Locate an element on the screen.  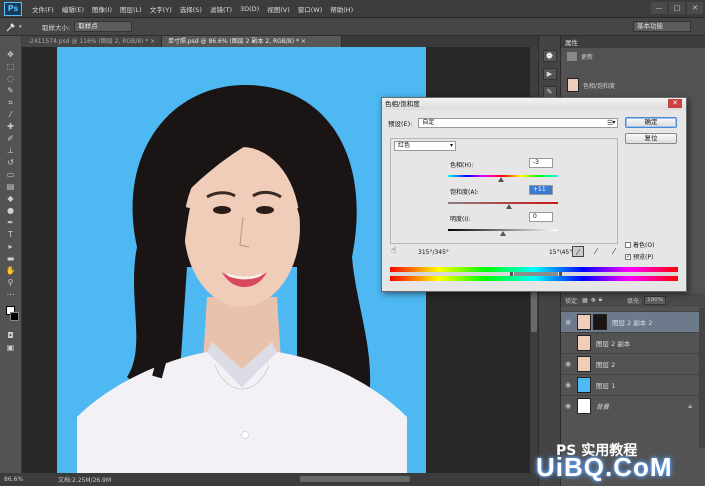
hue-input: -3 is located at coordinates (541, 163).